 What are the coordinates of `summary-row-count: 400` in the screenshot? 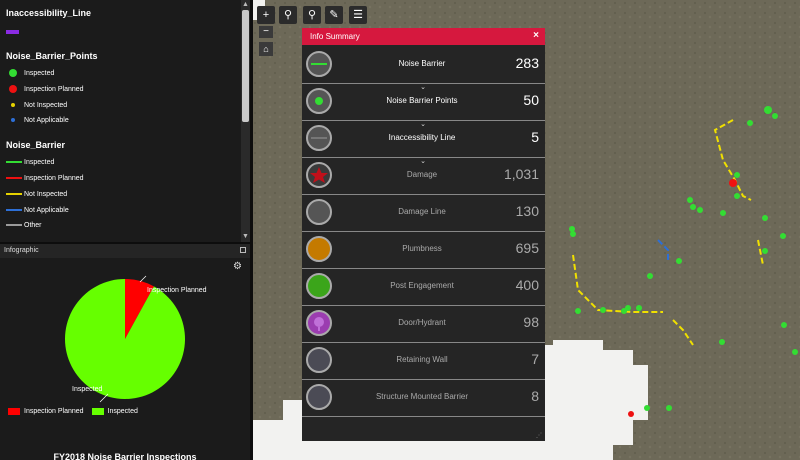 It's located at (527, 285).